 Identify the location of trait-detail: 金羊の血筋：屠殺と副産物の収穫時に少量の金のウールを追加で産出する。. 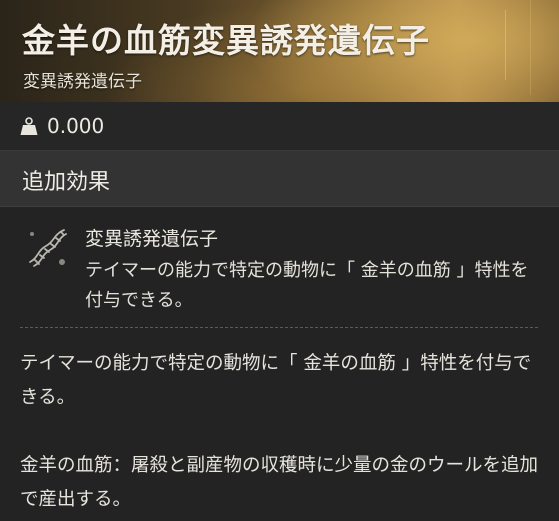
(279, 482).